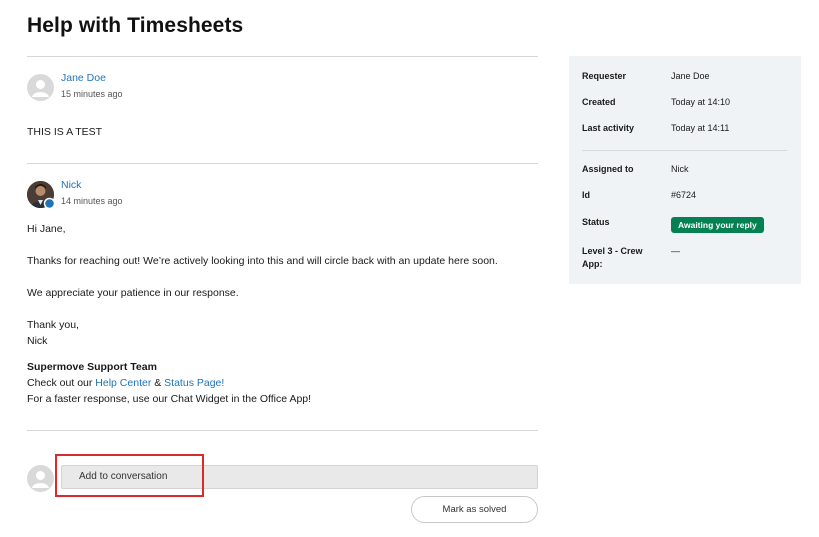 The width and height of the screenshot is (819, 537). What do you see at coordinates (717, 225) in the screenshot?
I see `status-badge: Awaiting your reply` at bounding box center [717, 225].